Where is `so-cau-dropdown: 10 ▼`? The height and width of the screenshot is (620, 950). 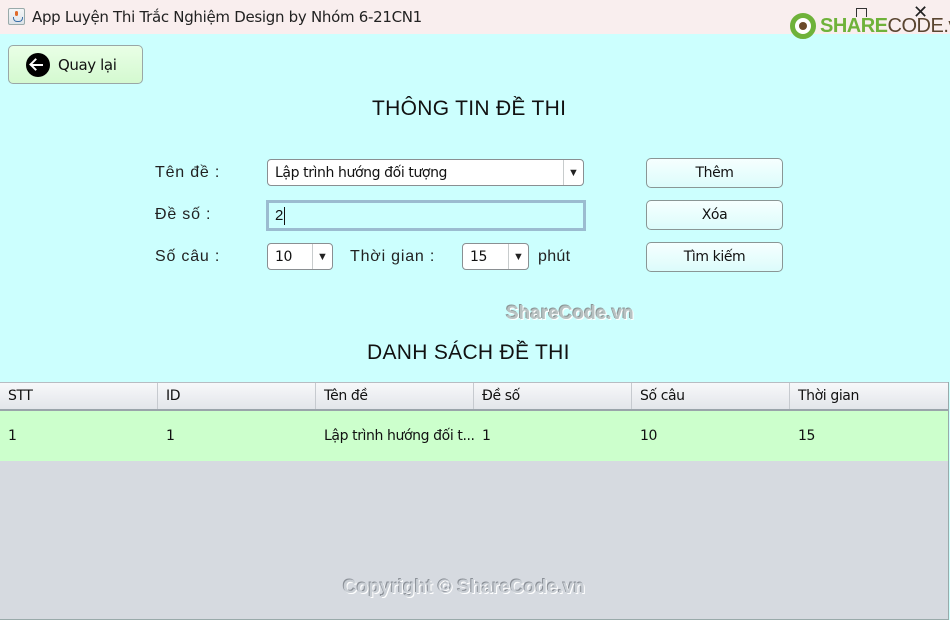
so-cau-dropdown: 10 ▼ is located at coordinates (300, 256).